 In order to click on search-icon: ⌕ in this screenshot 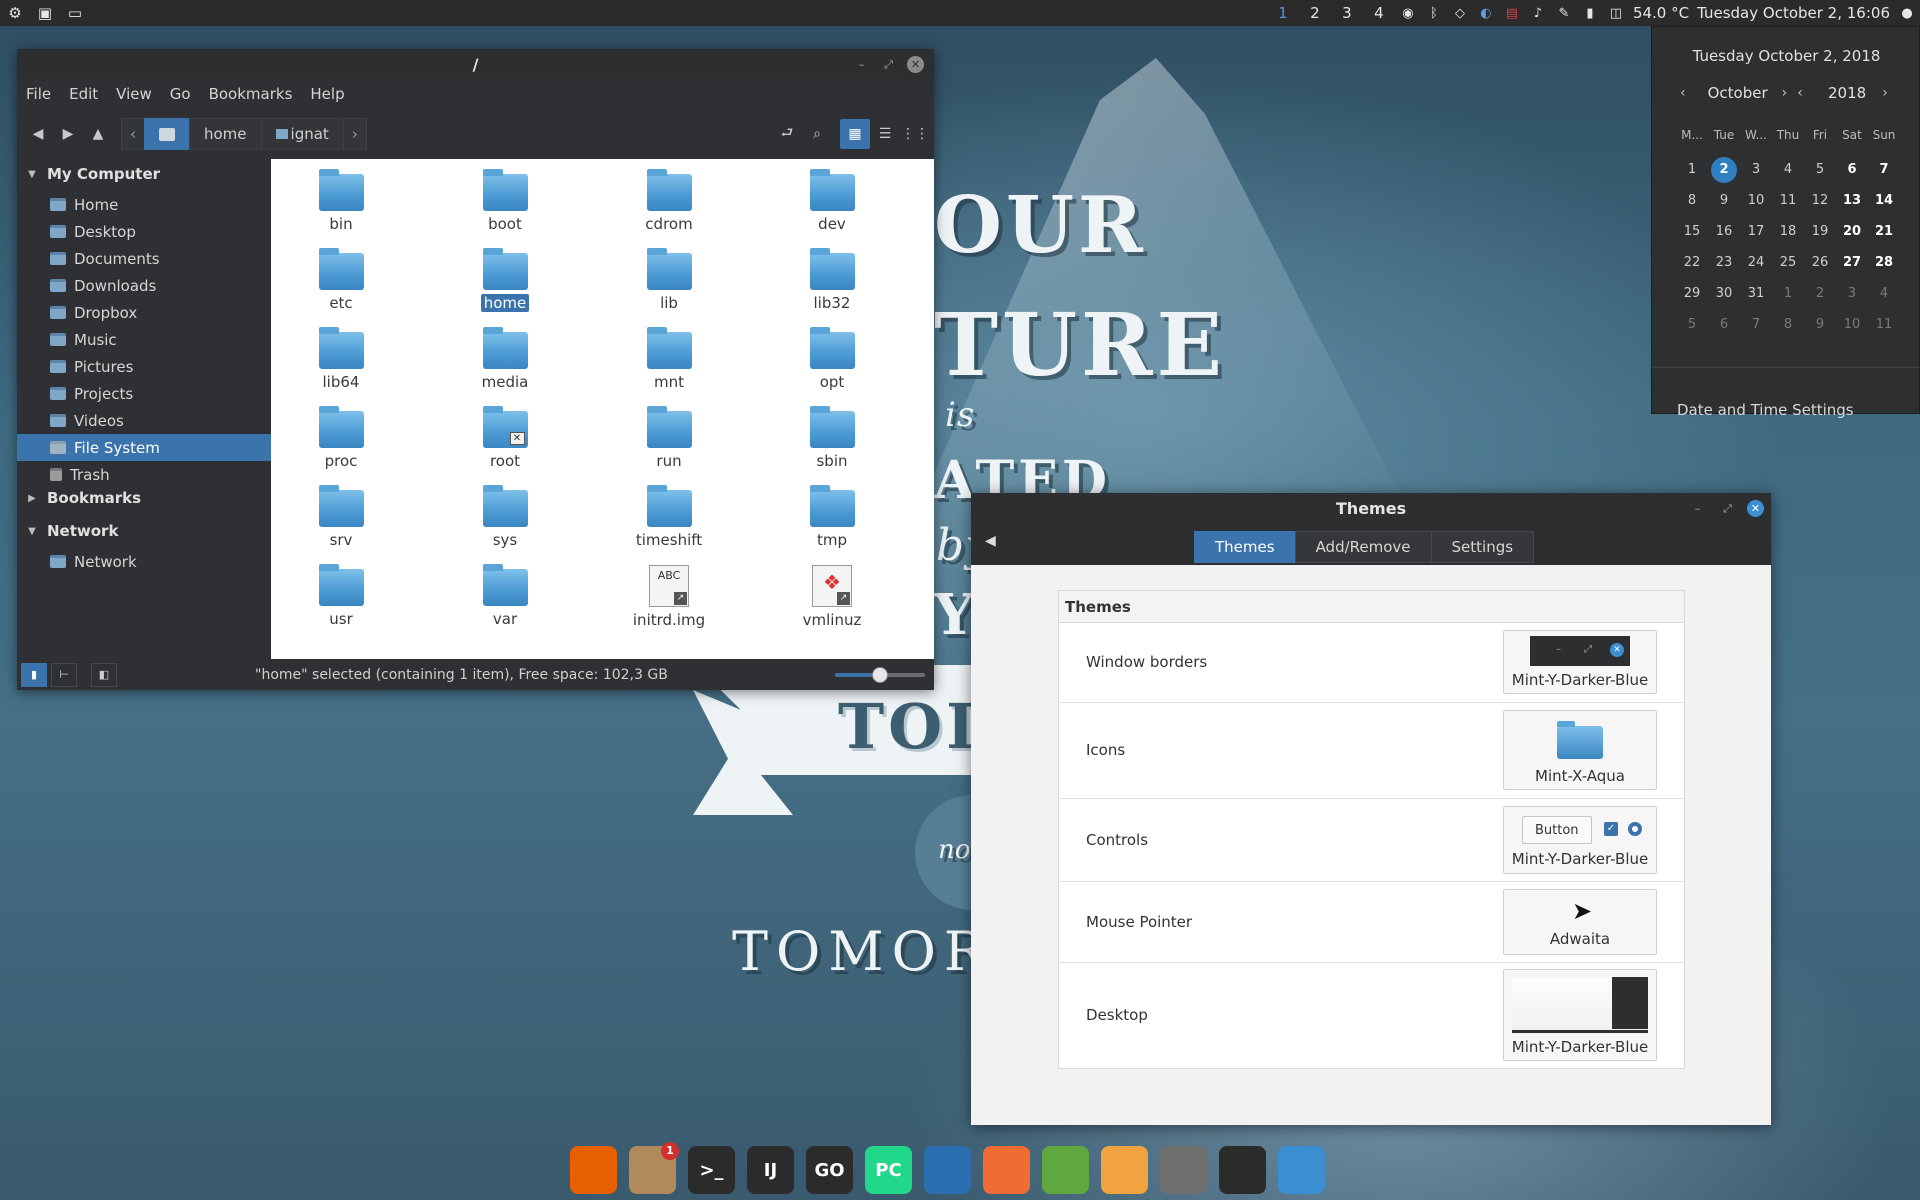, I will do `click(817, 134)`.